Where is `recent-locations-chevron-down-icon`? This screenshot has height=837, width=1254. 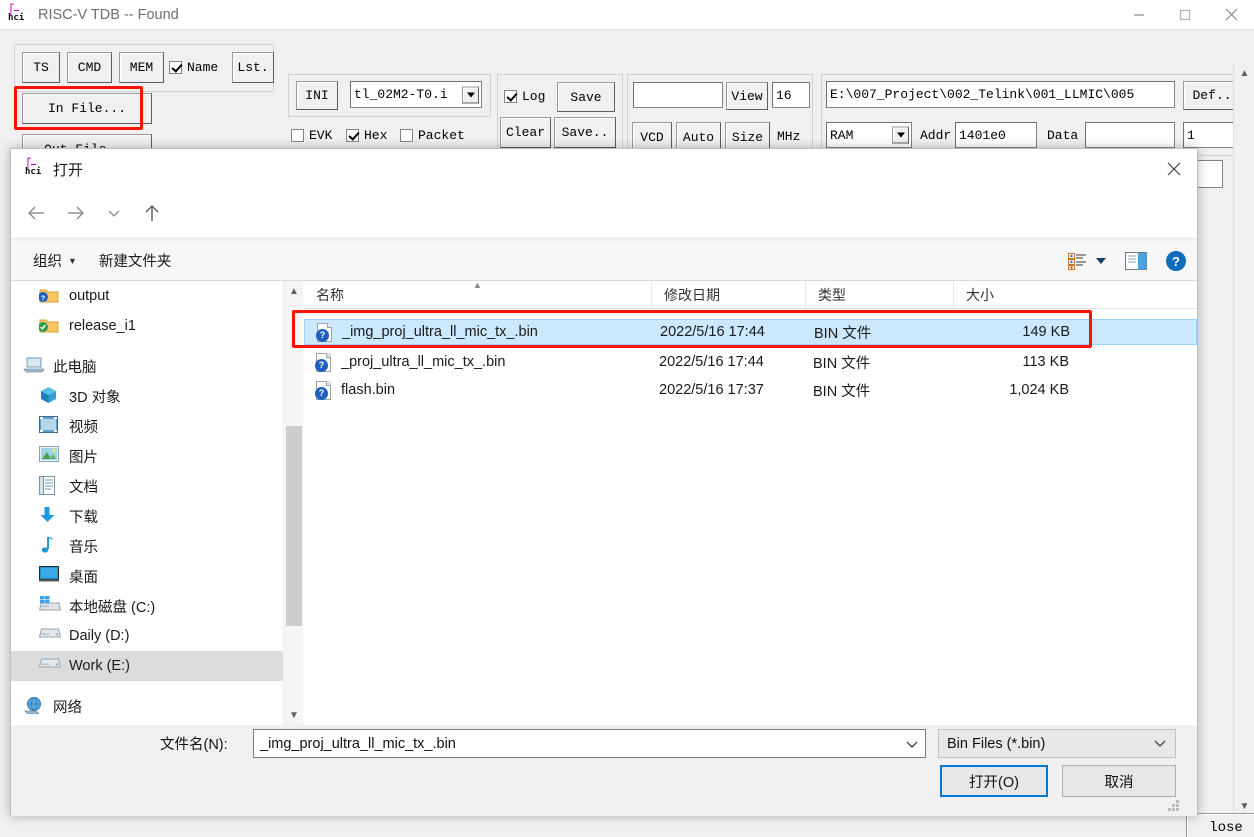 recent-locations-chevron-down-icon is located at coordinates (114, 213).